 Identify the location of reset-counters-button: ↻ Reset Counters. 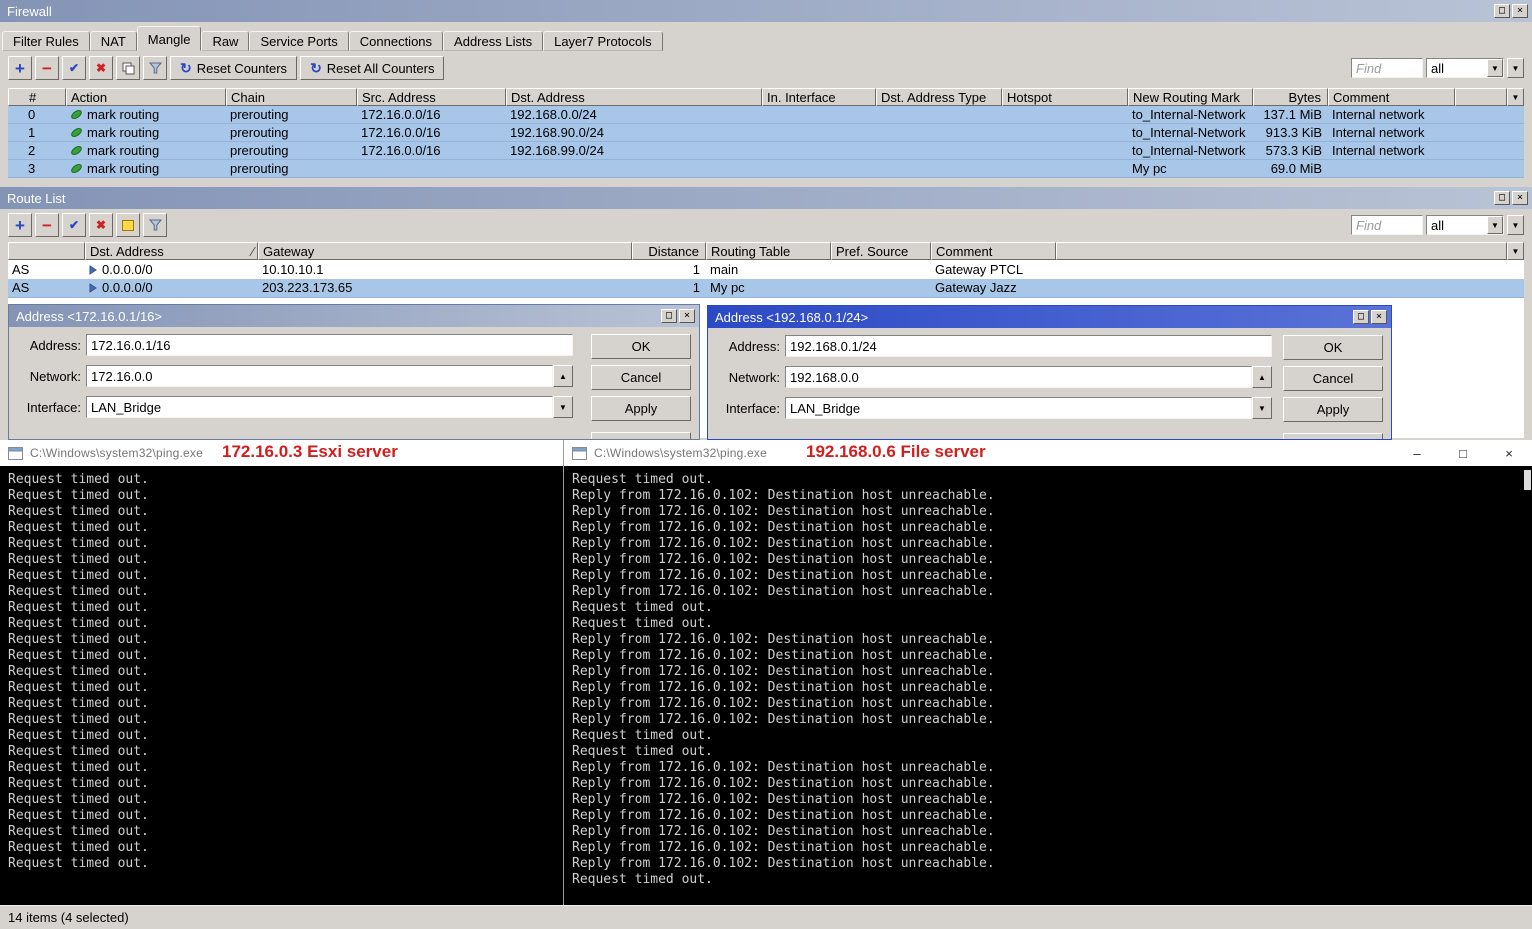
(234, 68).